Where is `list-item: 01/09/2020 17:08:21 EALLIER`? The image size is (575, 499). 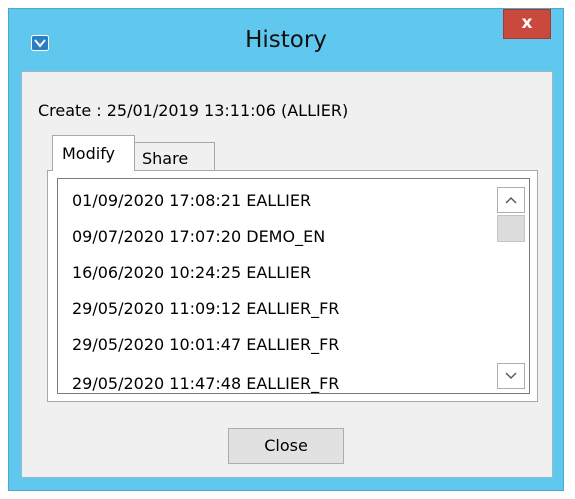 list-item: 01/09/2020 17:08:21 EALLIER is located at coordinates (191, 200).